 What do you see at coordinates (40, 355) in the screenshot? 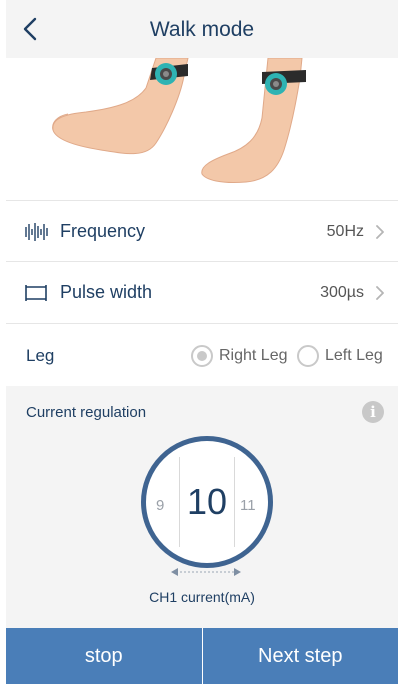
I see `leg-label: Leg` at bounding box center [40, 355].